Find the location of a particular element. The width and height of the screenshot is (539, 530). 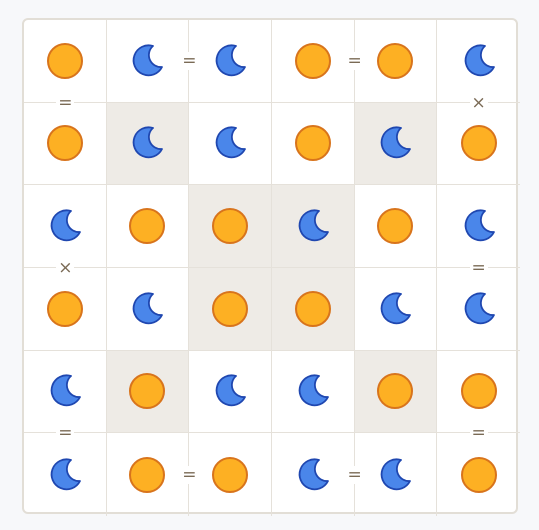

board-cell-r6-c4 is located at coordinates (313, 474).